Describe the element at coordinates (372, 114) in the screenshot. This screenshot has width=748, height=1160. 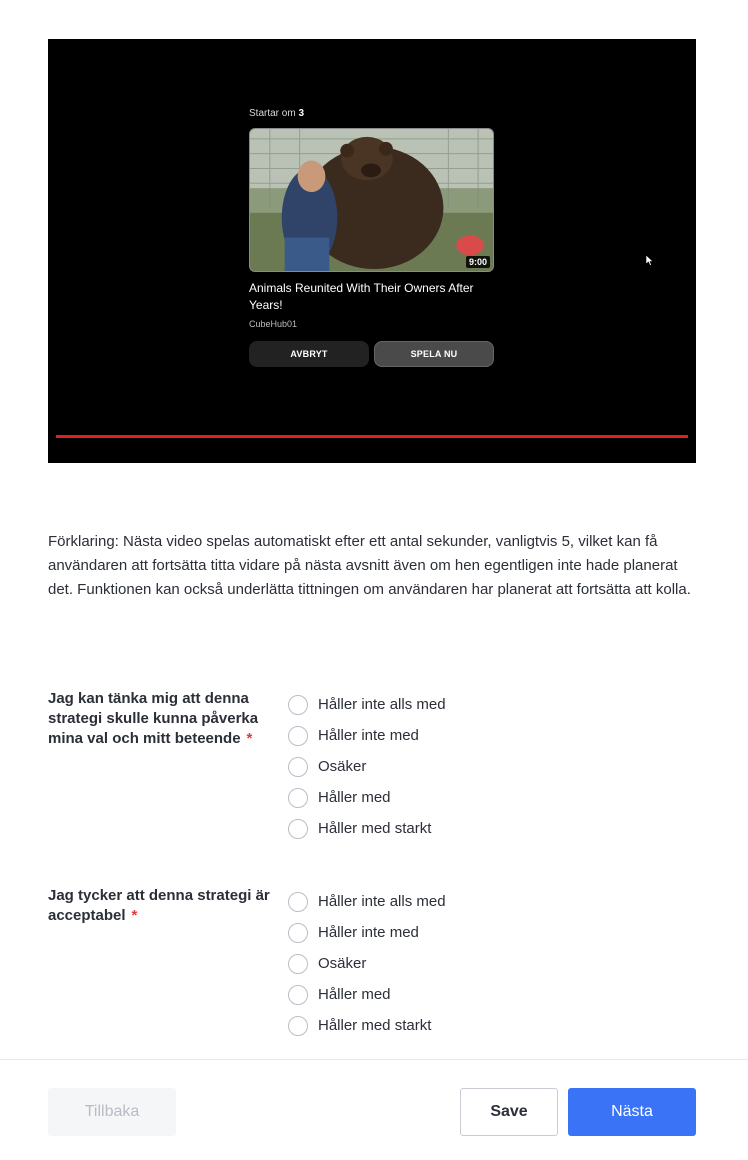
I see `autoplay-countdown: Startar om 3` at that location.